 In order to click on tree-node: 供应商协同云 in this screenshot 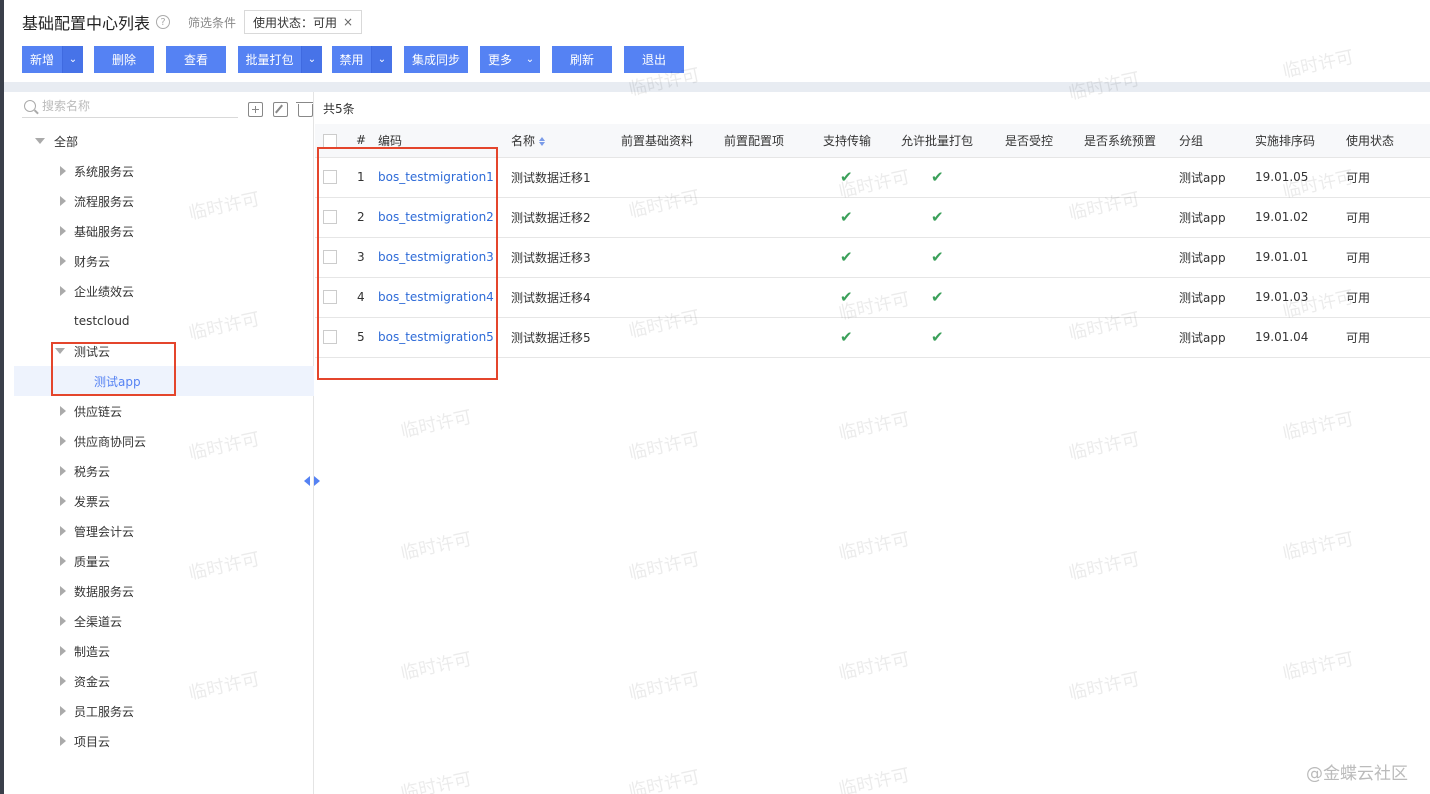, I will do `click(164, 441)`.